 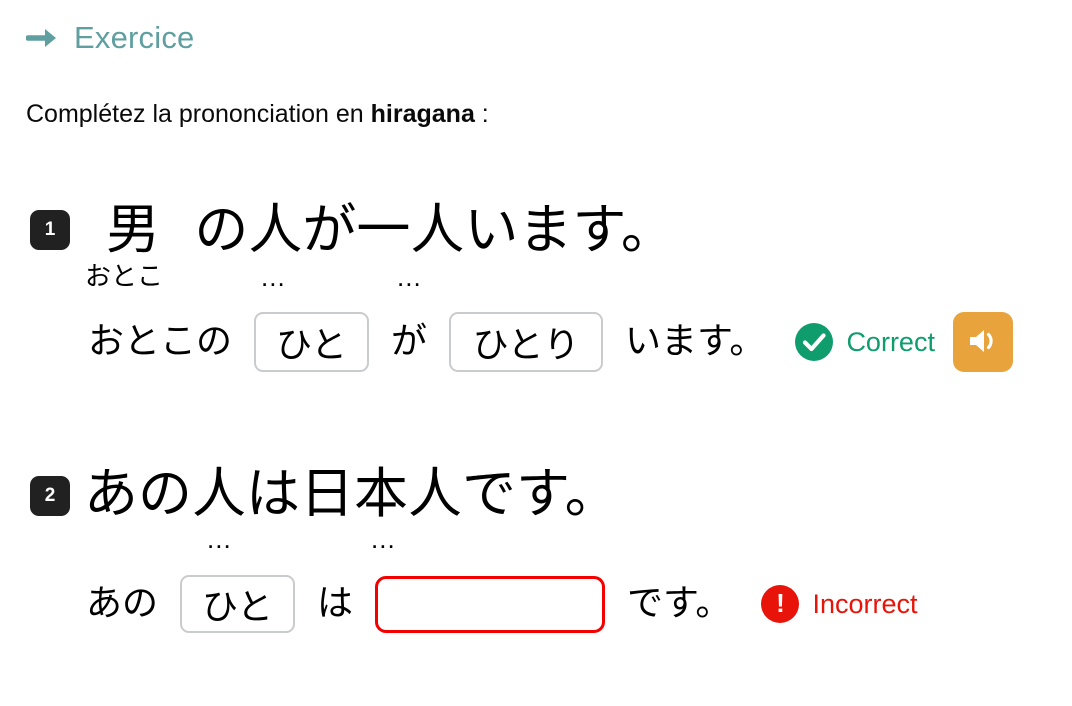 I want to click on arrow-right-icon, so click(x=42, y=38).